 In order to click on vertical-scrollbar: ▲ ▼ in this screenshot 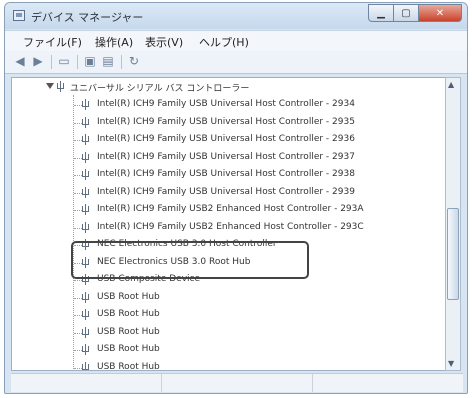, I will do `click(453, 224)`.